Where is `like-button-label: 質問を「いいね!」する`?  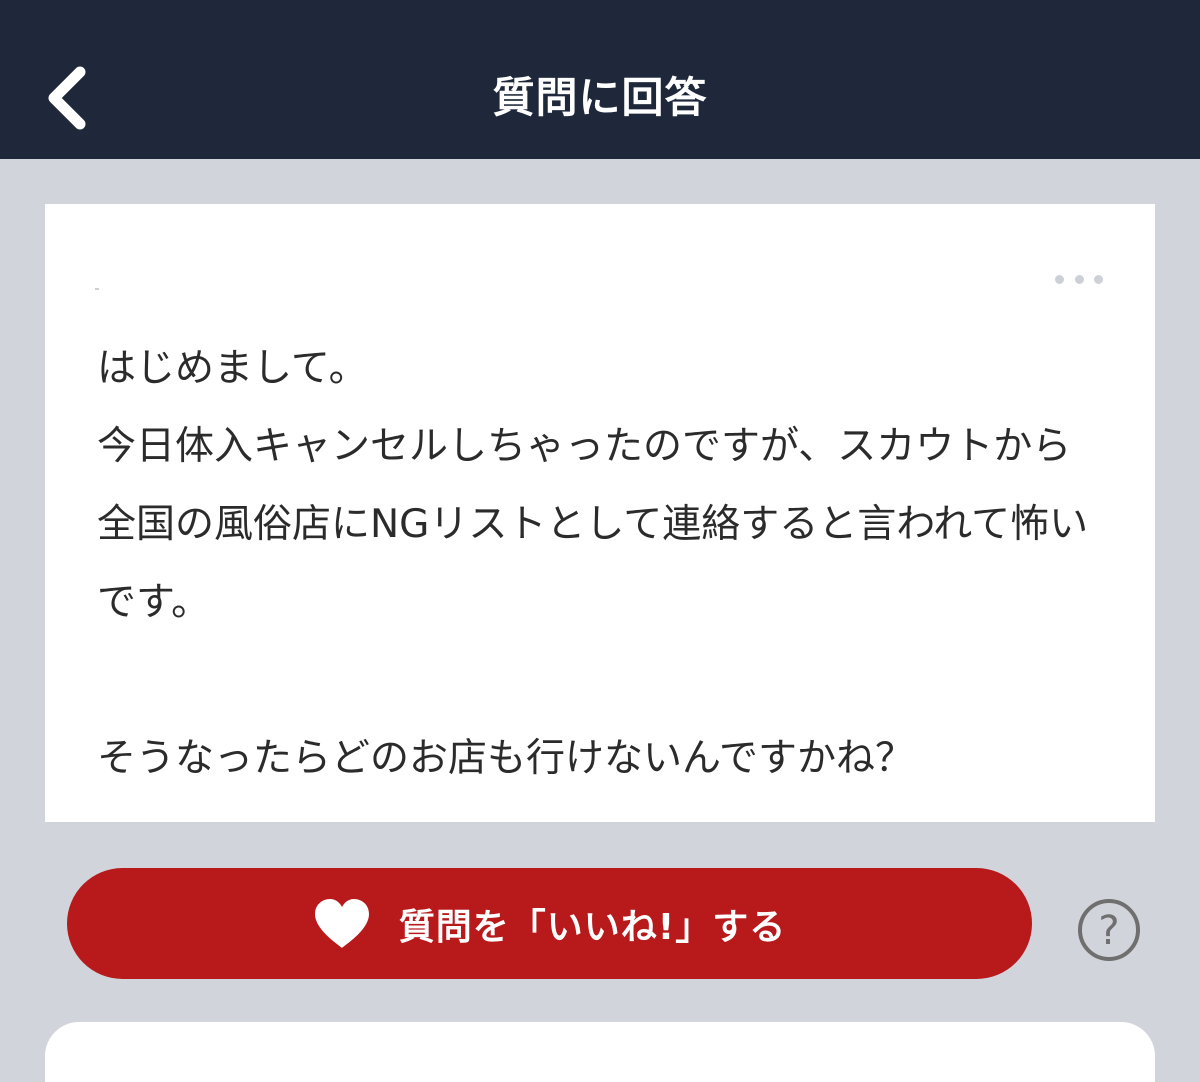 like-button-label: 質問を「いいね!」する is located at coordinates (592, 927).